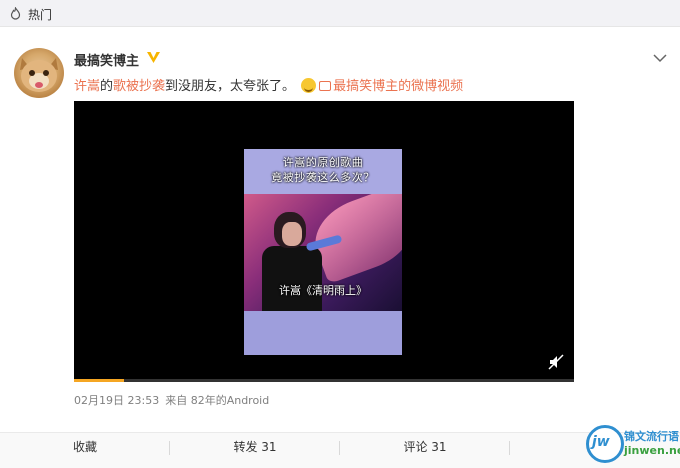  I want to click on cat-avatar-image, so click(39, 75).